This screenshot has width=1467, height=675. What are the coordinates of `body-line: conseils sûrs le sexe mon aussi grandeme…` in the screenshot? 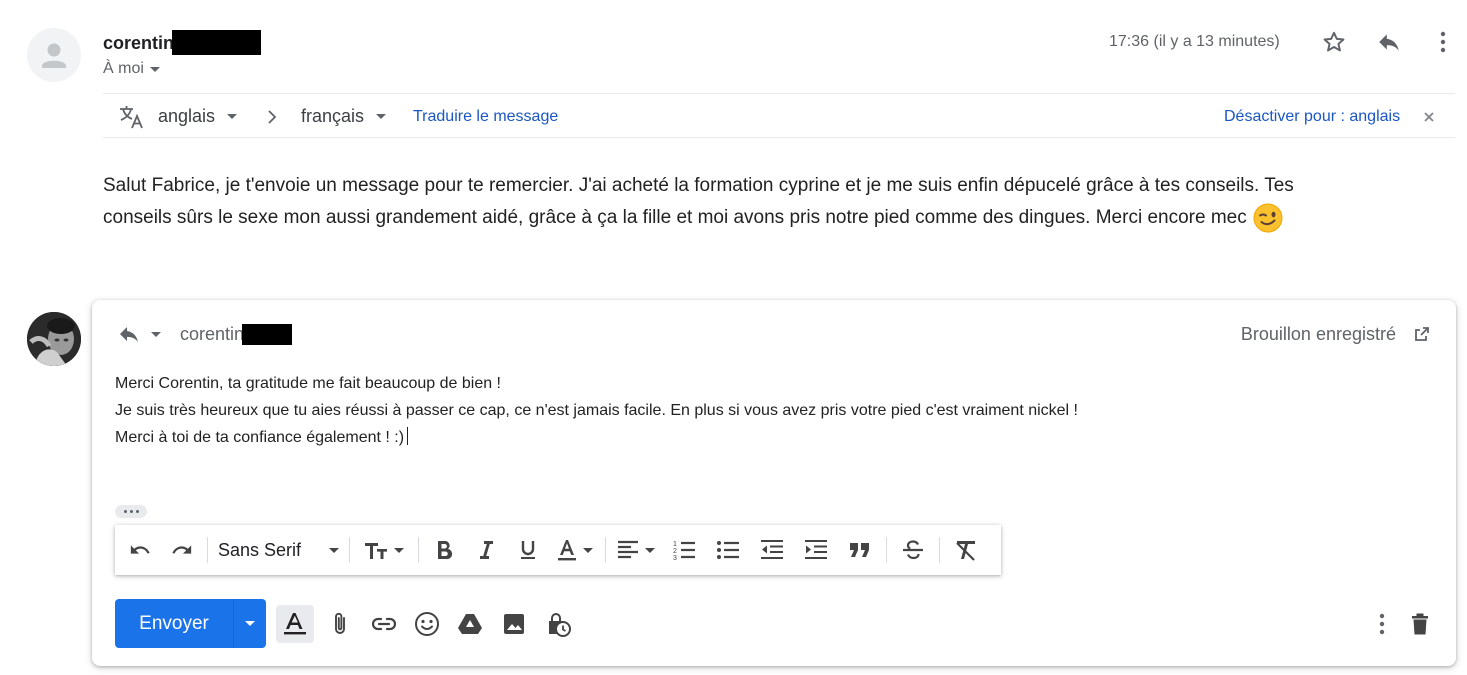 It's located at (675, 217).